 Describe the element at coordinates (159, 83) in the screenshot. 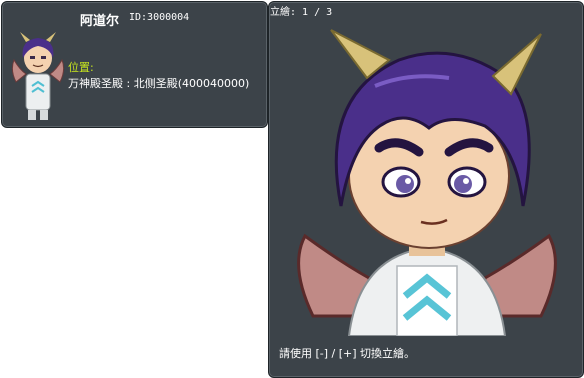

I see `location-value: 万神殿圣殿 : 北侧圣殿(400040000)` at that location.